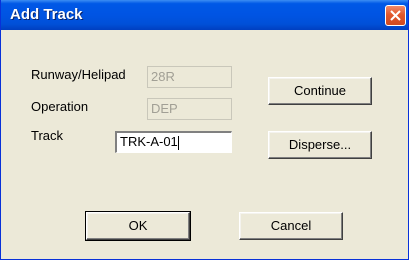 This screenshot has height=260, width=409. I want to click on runway-field: 28R, so click(189, 77).